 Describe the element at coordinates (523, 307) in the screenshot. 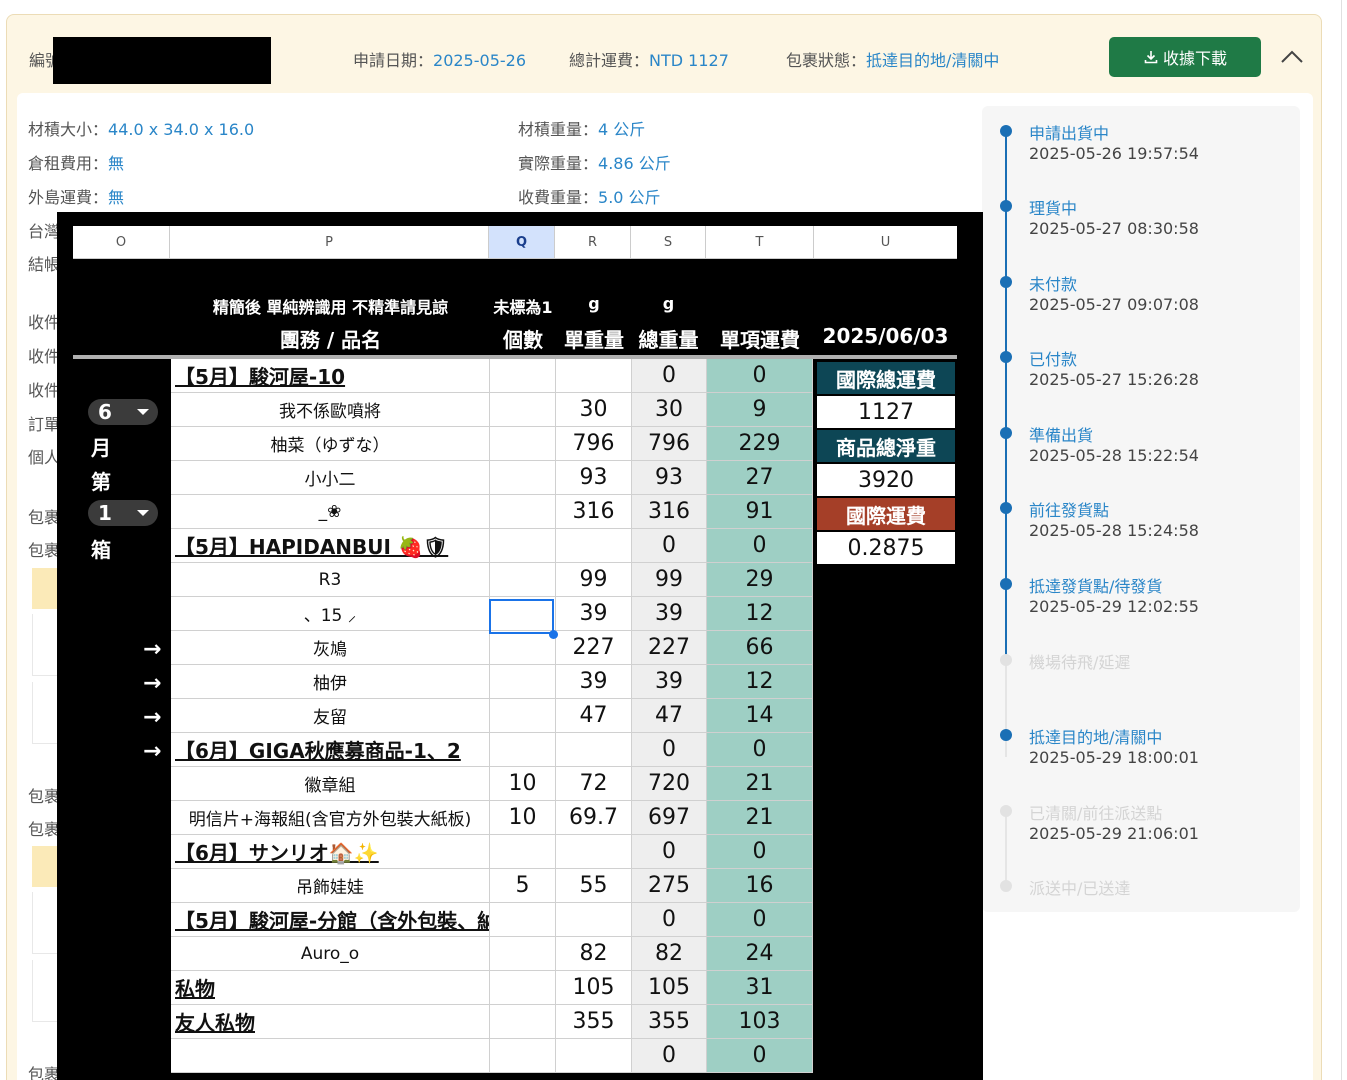

I see `sheet-note: 未標為1` at that location.